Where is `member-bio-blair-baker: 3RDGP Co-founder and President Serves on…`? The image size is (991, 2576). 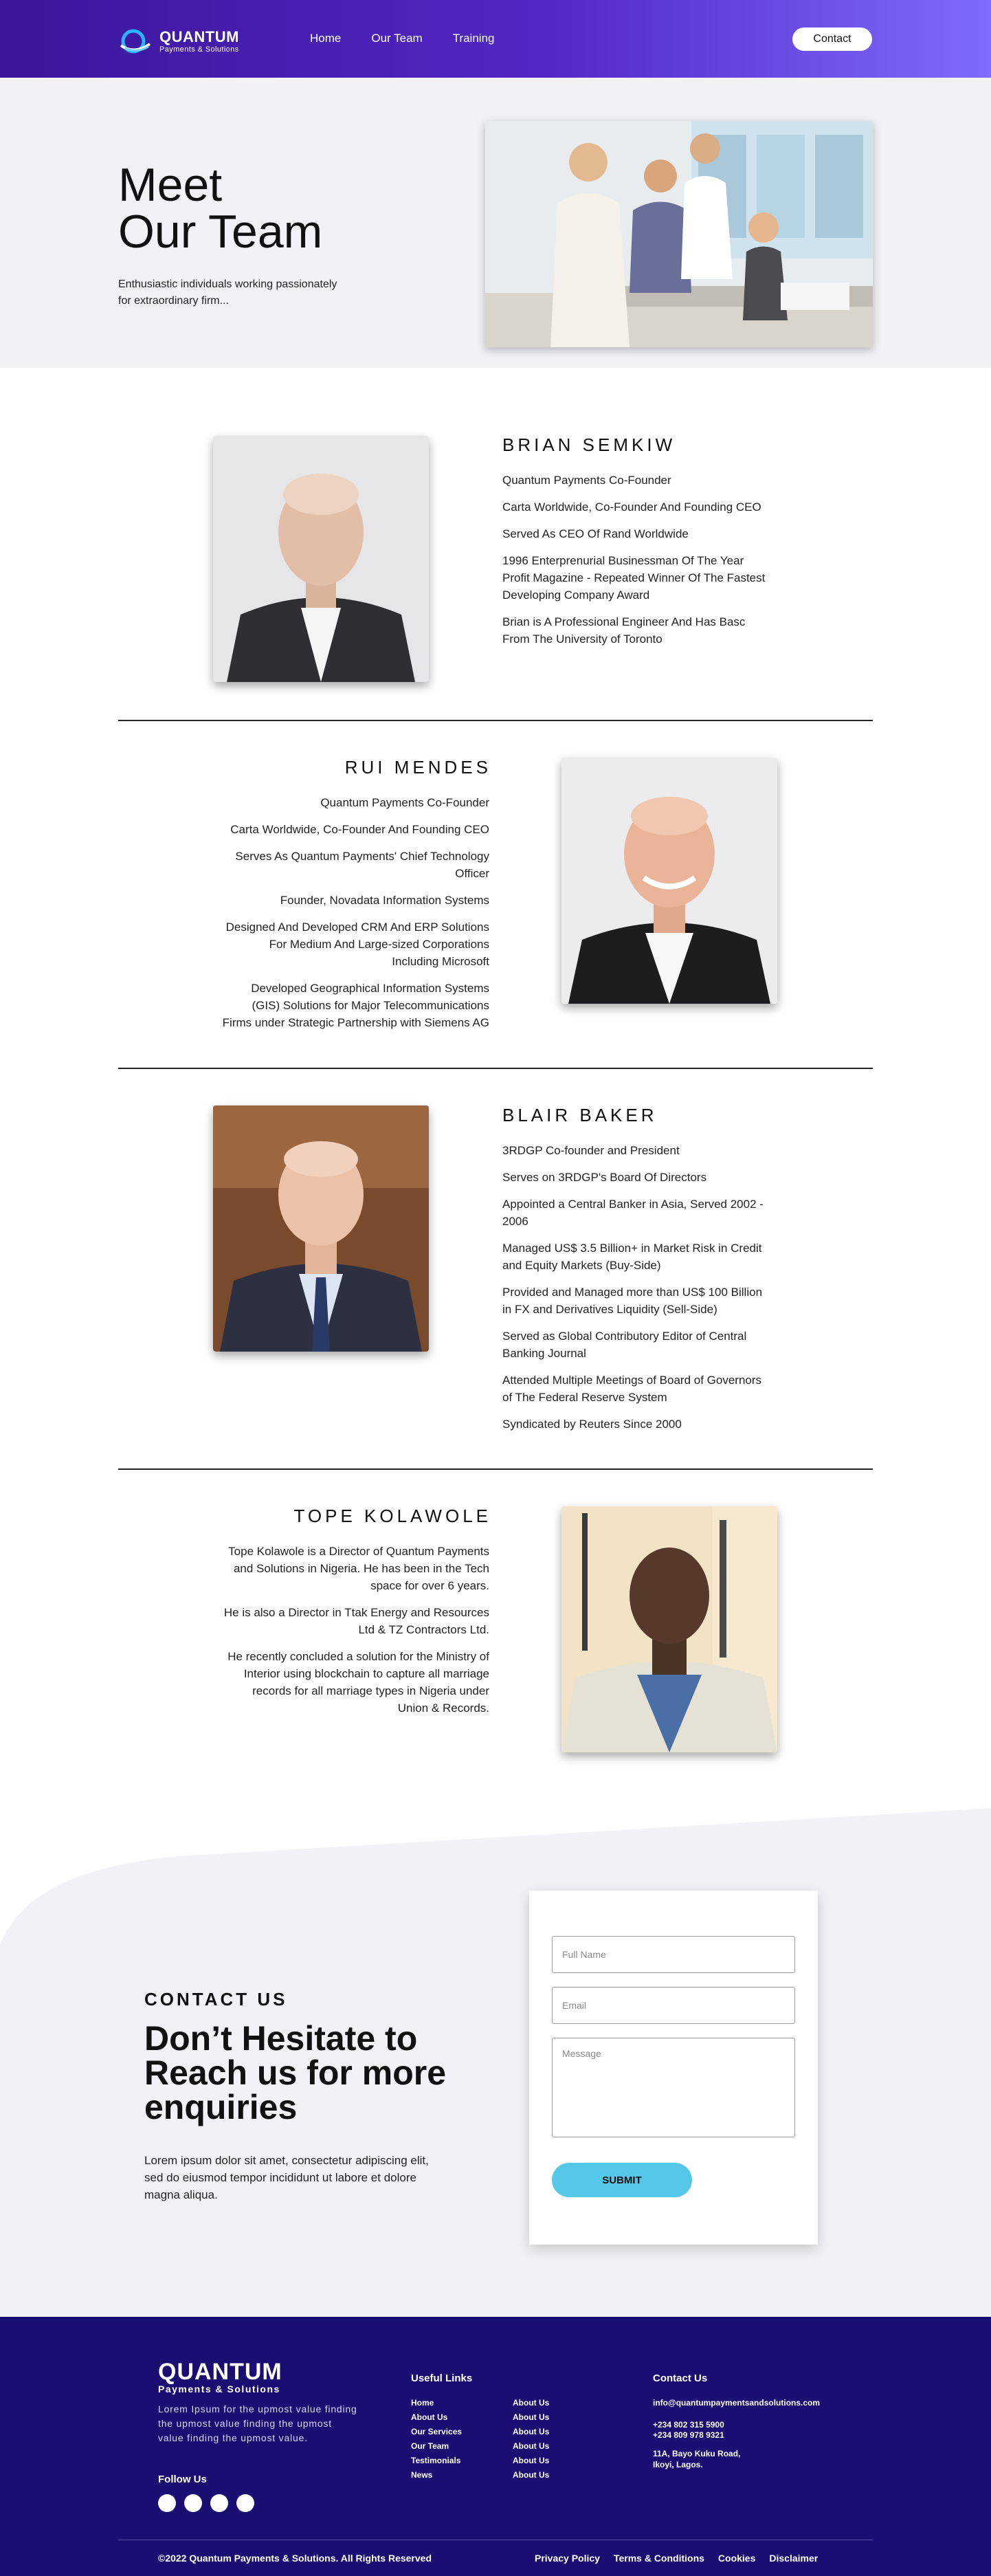
member-bio-blair-baker: 3RDGP Co-founder and President Serves on… is located at coordinates (636, 1292).